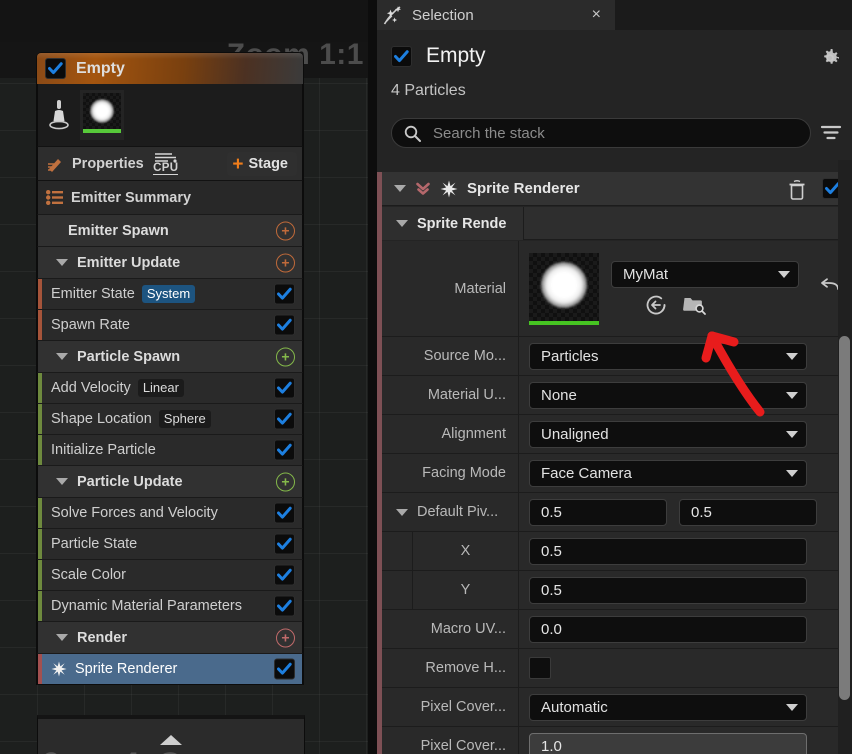  Describe the element at coordinates (170, 605) in the screenshot. I see `stack-module-row: Dynamic Material Parameters` at that location.